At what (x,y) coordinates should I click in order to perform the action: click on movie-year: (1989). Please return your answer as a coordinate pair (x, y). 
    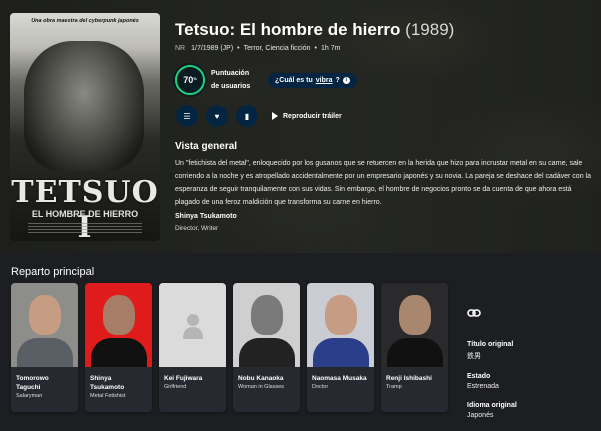
    Looking at the image, I should click on (430, 29).